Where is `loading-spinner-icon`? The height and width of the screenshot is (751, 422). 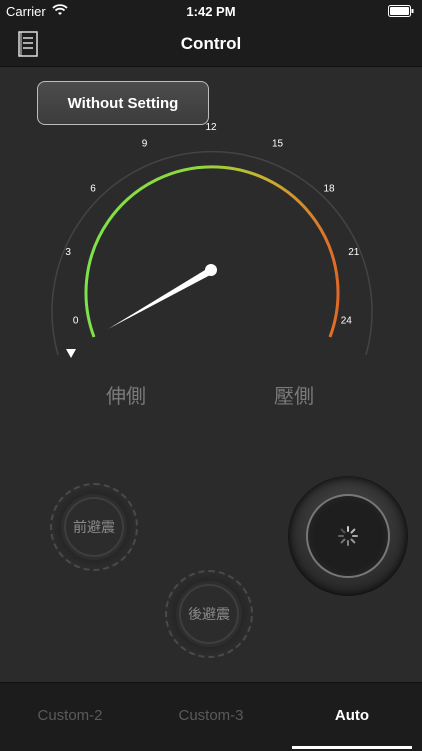 loading-spinner-icon is located at coordinates (348, 536).